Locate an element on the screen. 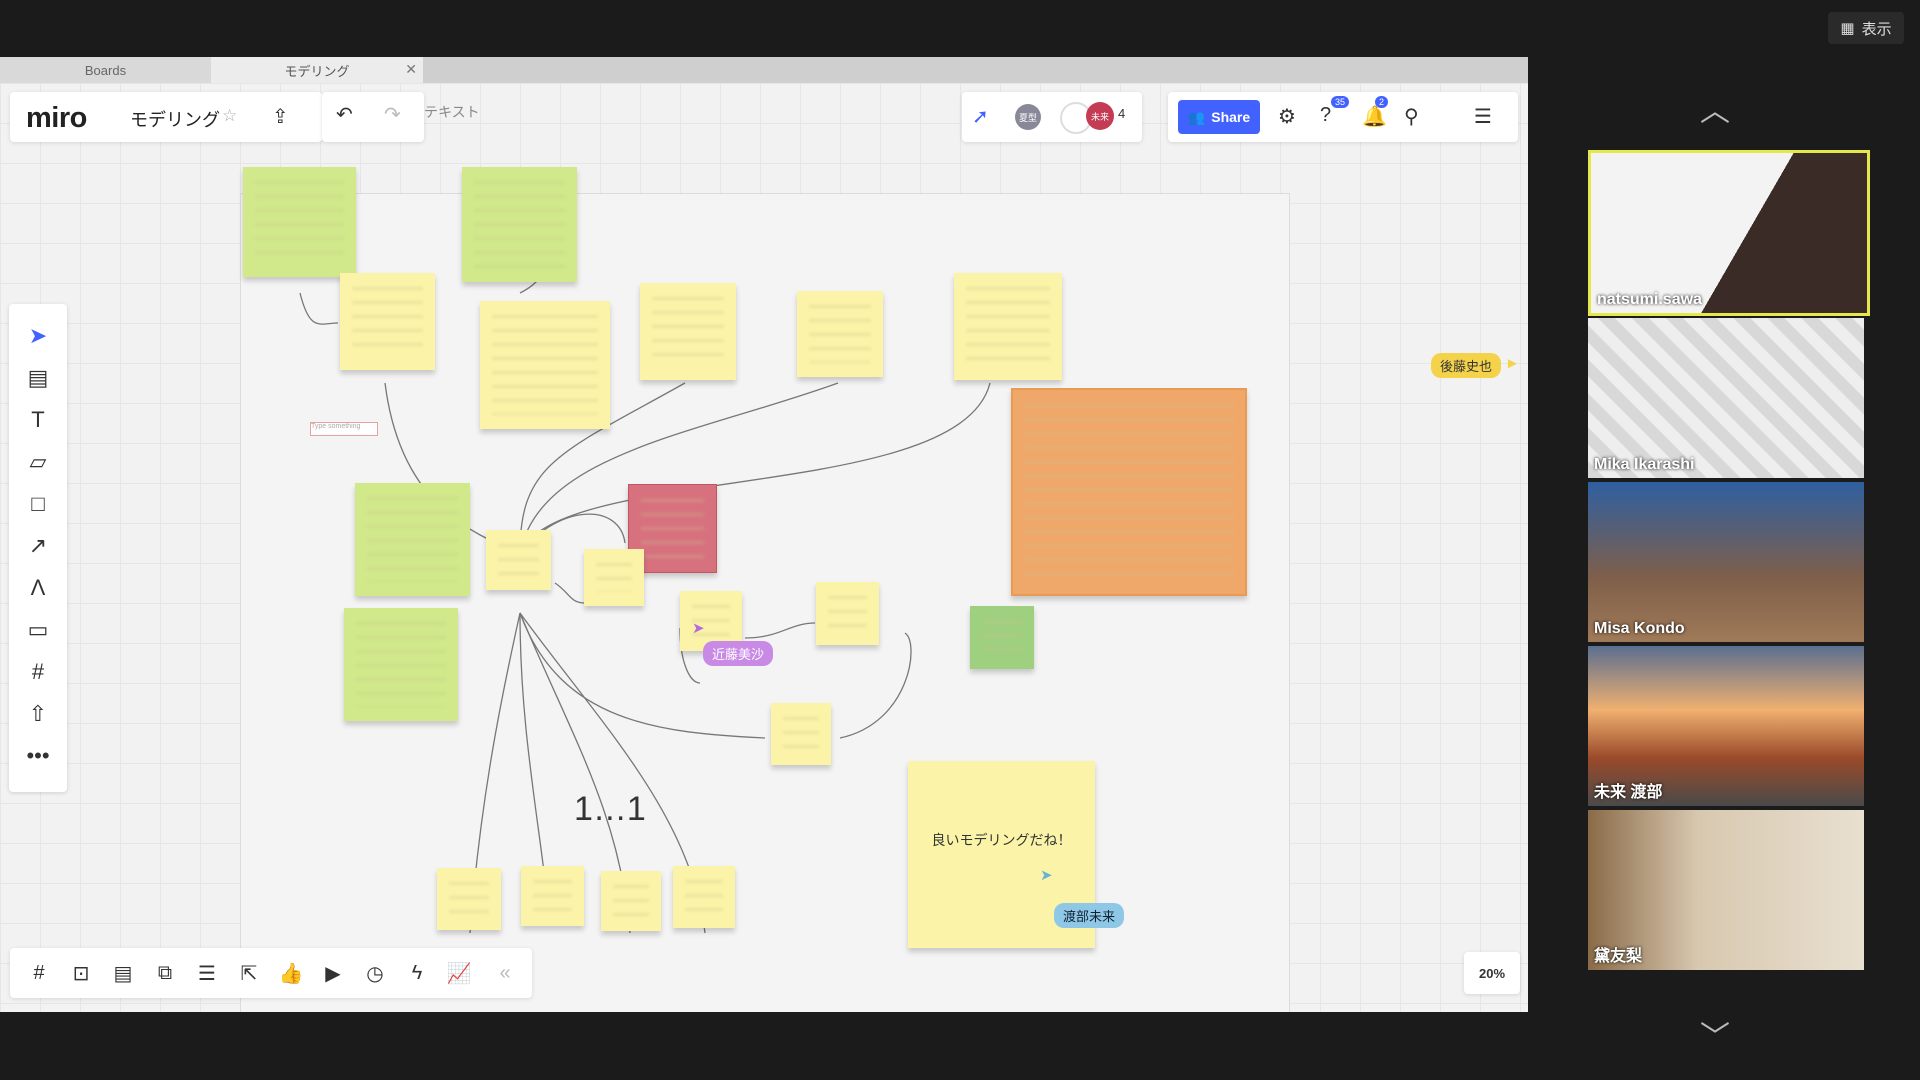 The image size is (1920, 1080). text-icon: T is located at coordinates (38, 420).